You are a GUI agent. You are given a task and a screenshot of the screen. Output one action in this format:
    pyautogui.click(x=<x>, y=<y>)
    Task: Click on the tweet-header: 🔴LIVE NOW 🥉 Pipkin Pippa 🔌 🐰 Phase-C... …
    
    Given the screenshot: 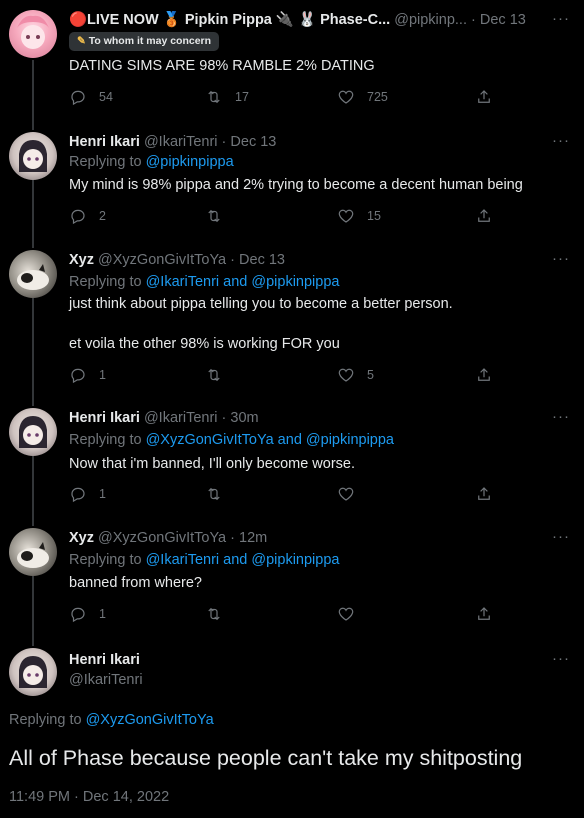 What is the action you would take?
    pyautogui.click(x=306, y=20)
    